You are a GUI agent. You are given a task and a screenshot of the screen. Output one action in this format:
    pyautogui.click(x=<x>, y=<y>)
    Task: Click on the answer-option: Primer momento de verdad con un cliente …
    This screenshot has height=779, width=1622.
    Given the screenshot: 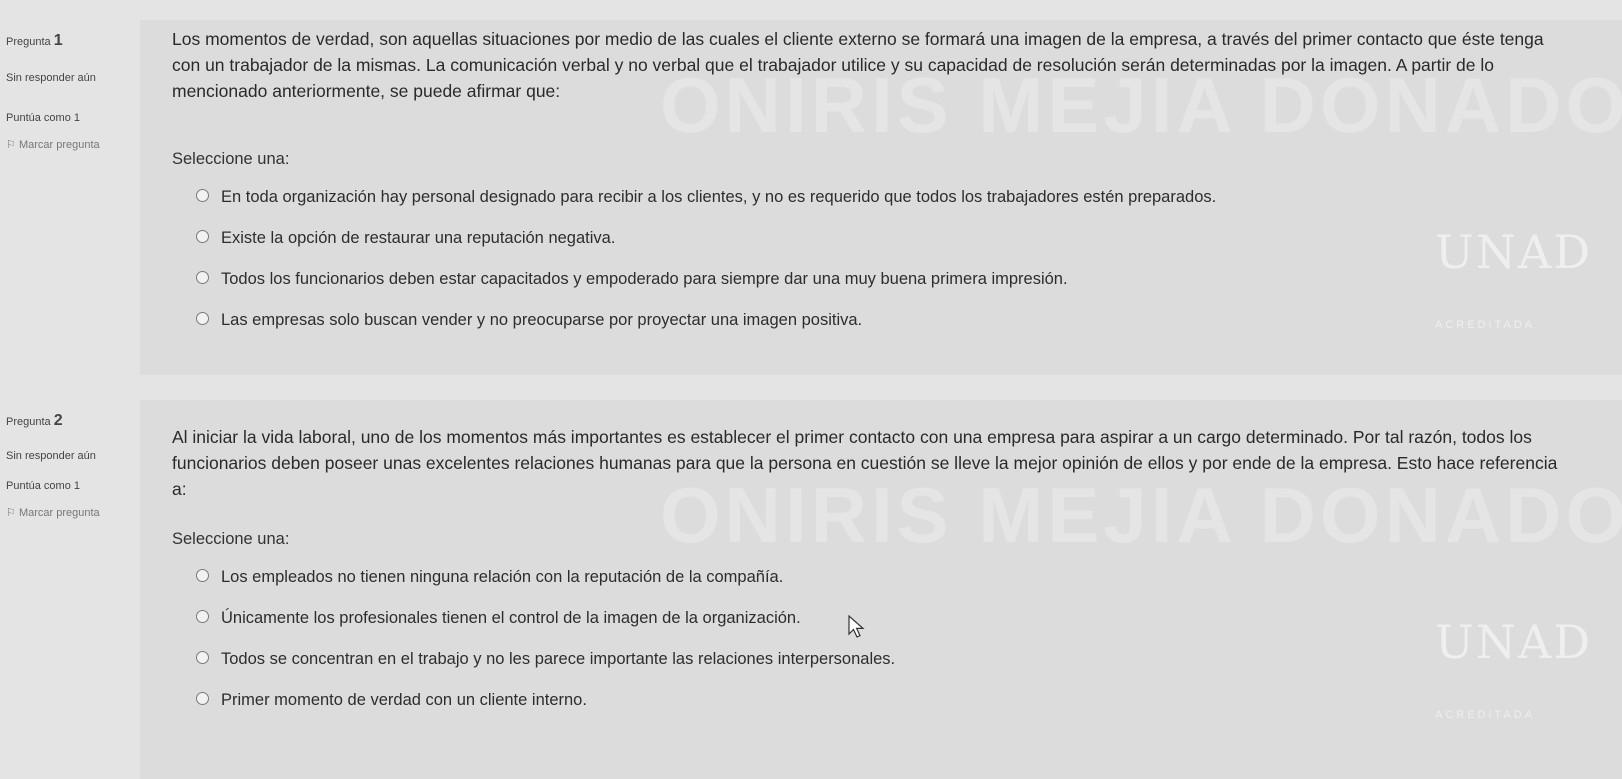 What is the action you would take?
    pyautogui.click(x=545, y=700)
    